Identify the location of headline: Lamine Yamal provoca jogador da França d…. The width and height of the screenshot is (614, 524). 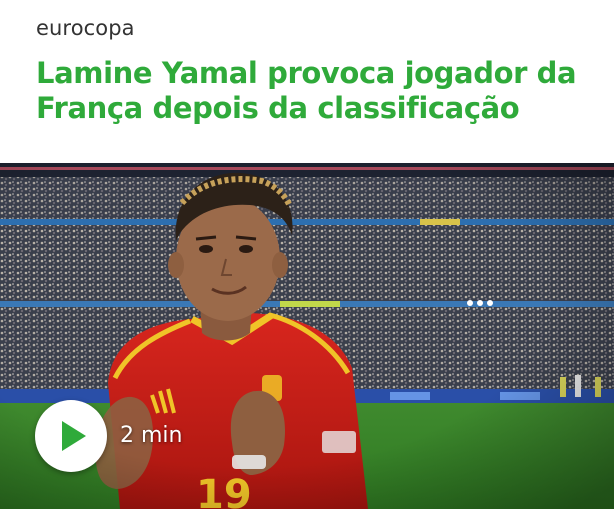
(316, 91).